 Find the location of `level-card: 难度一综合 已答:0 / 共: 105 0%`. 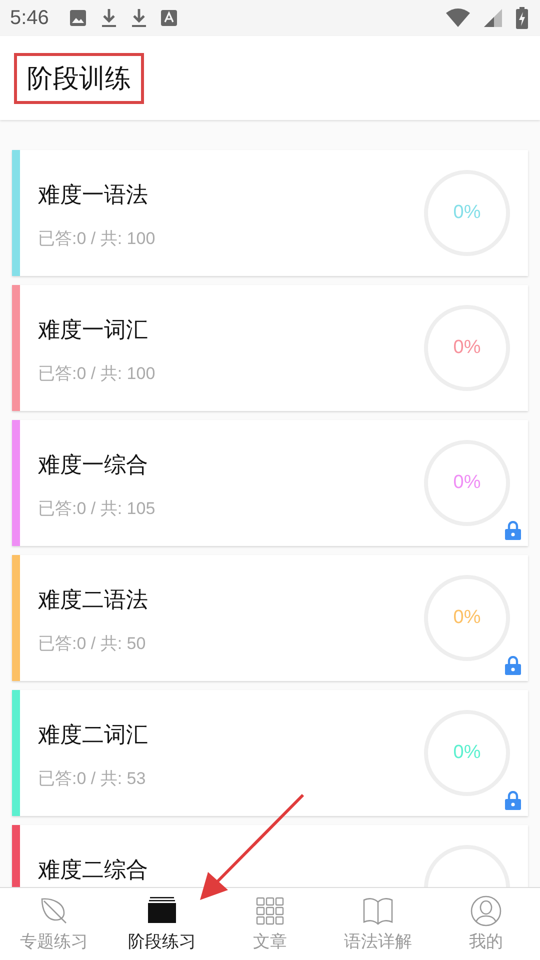

level-card: 难度一综合 已答:0 / 共: 105 0% is located at coordinates (270, 483).